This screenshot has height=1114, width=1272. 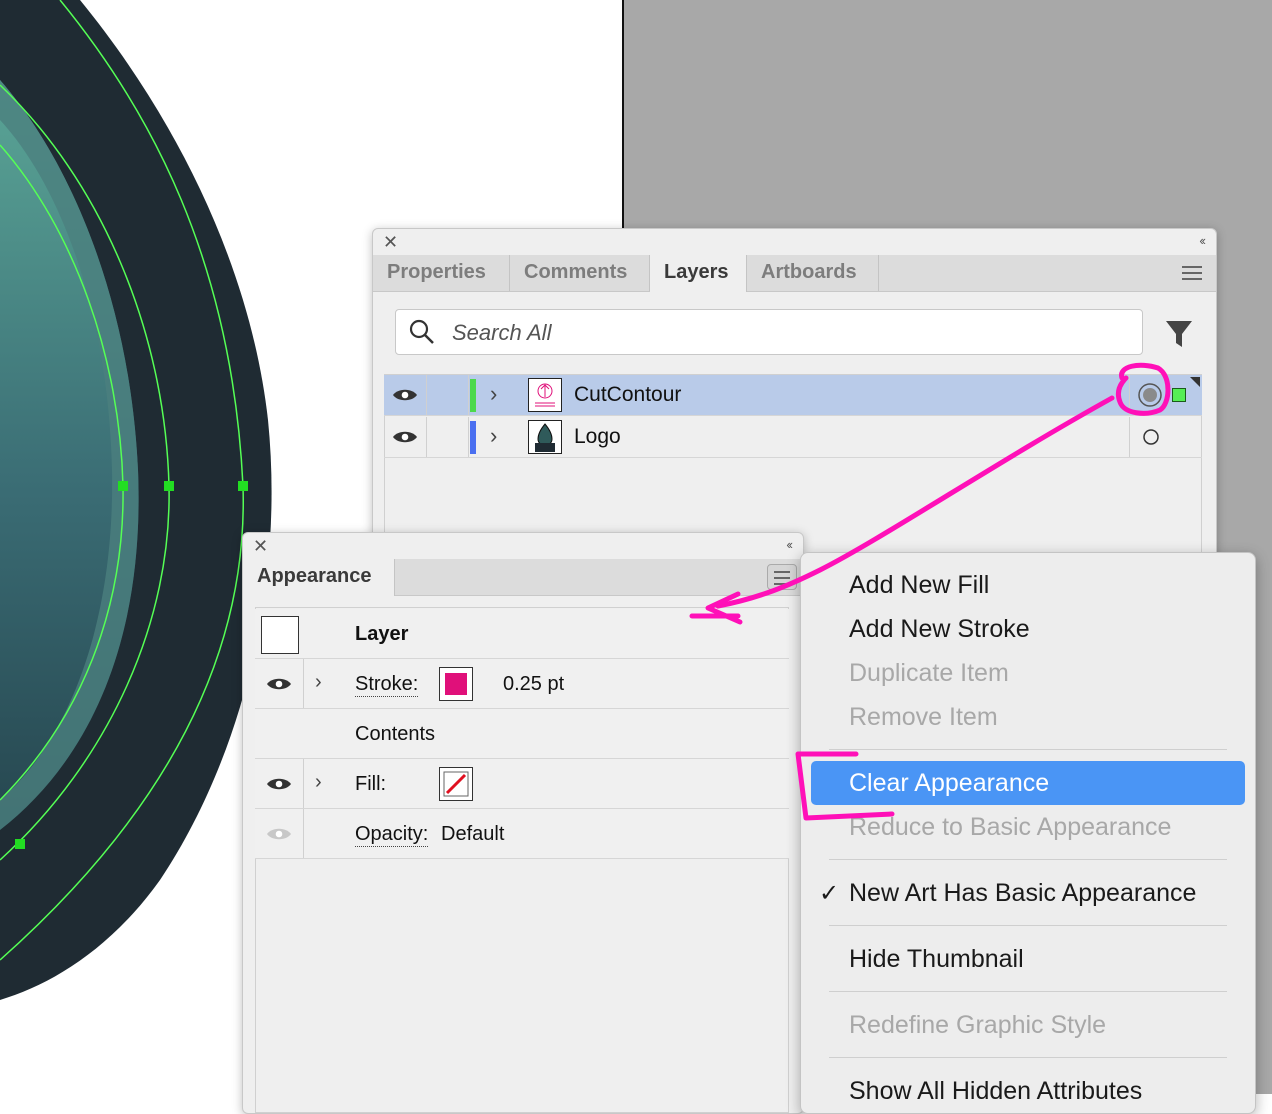 What do you see at coordinates (813, 273) in the screenshot?
I see `tab-artboards: Artboards` at bounding box center [813, 273].